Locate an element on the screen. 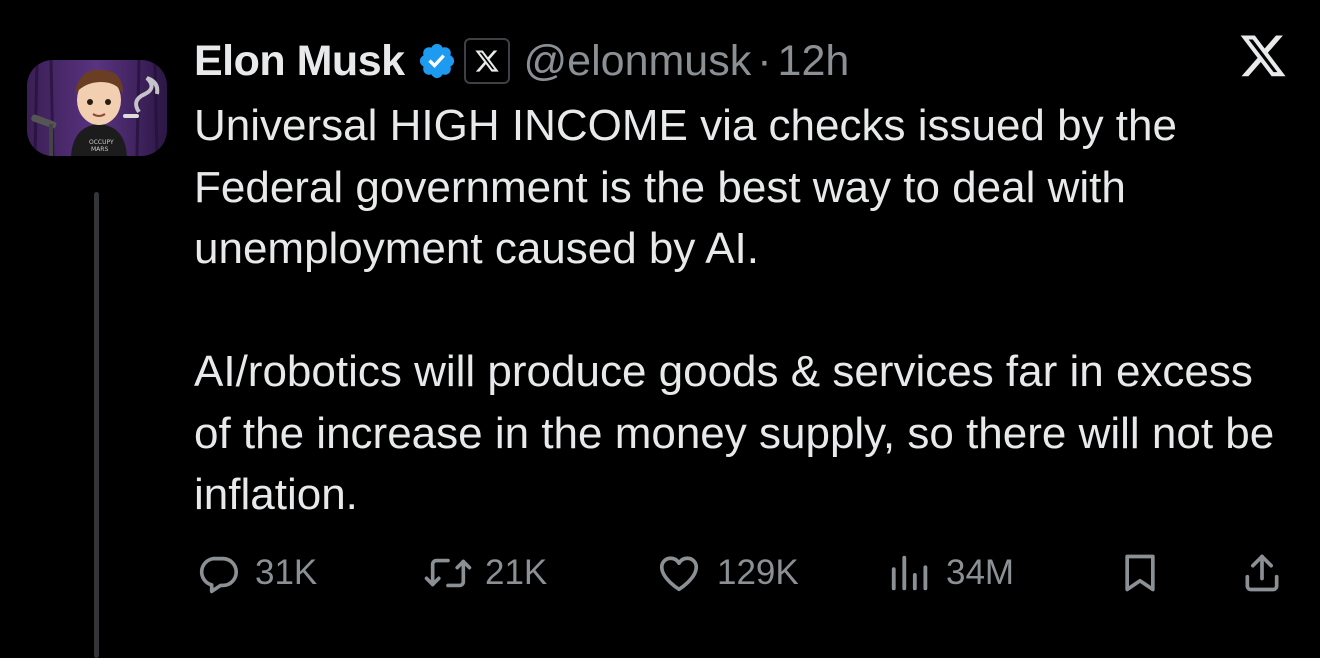 This screenshot has height=658, width=1320. like-button: 129K is located at coordinates (727, 573).